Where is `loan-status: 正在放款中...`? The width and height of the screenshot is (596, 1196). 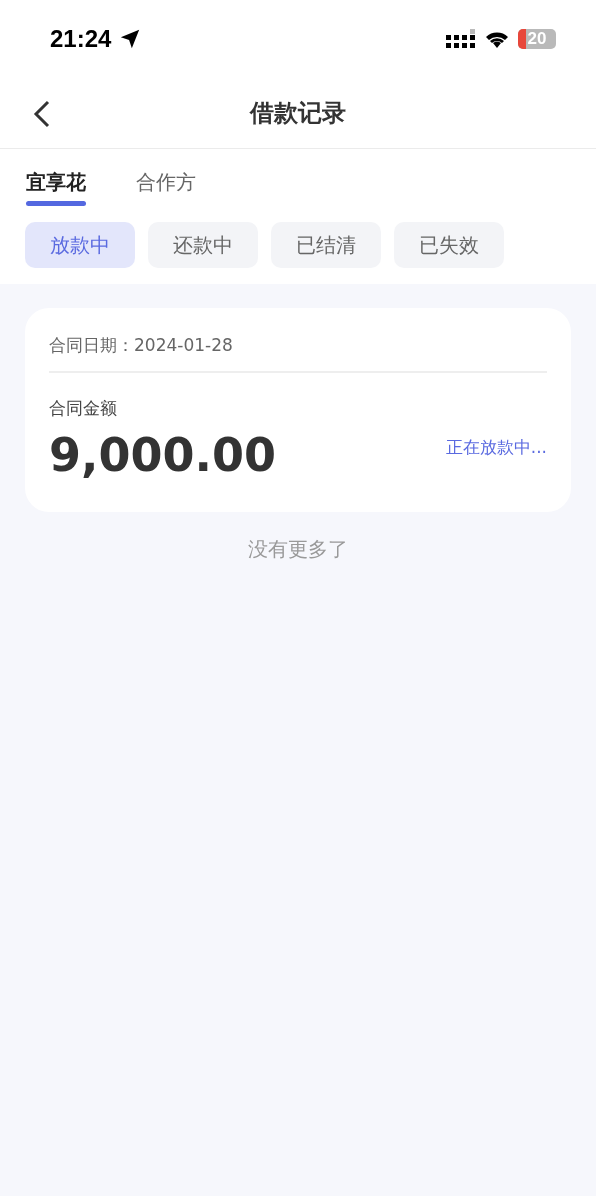
loan-status: 正在放款中... is located at coordinates (496, 447).